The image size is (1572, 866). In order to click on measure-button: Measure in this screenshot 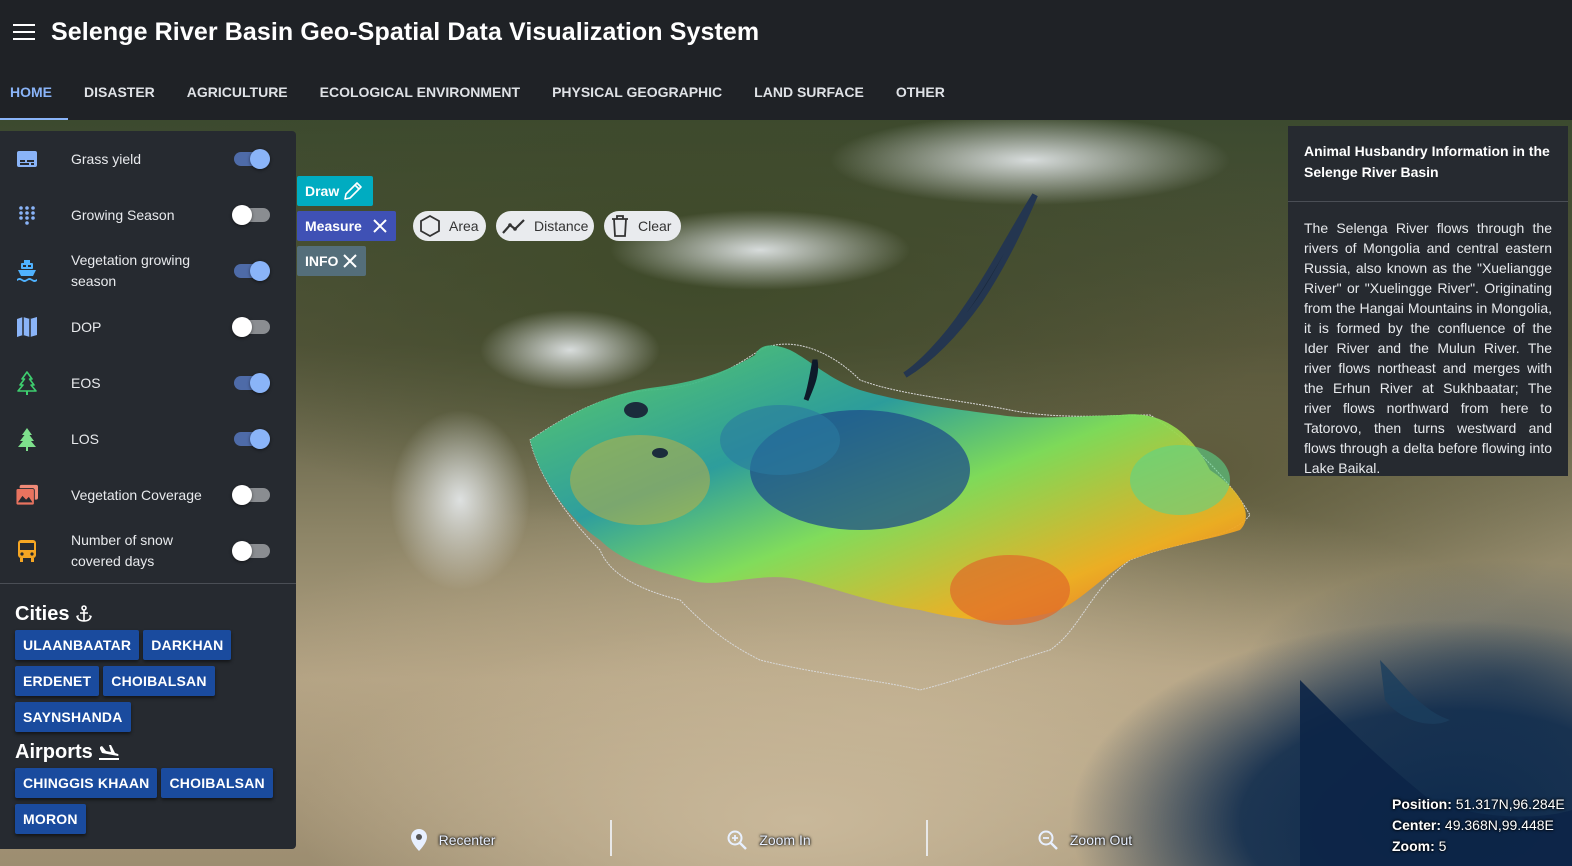, I will do `click(346, 226)`.